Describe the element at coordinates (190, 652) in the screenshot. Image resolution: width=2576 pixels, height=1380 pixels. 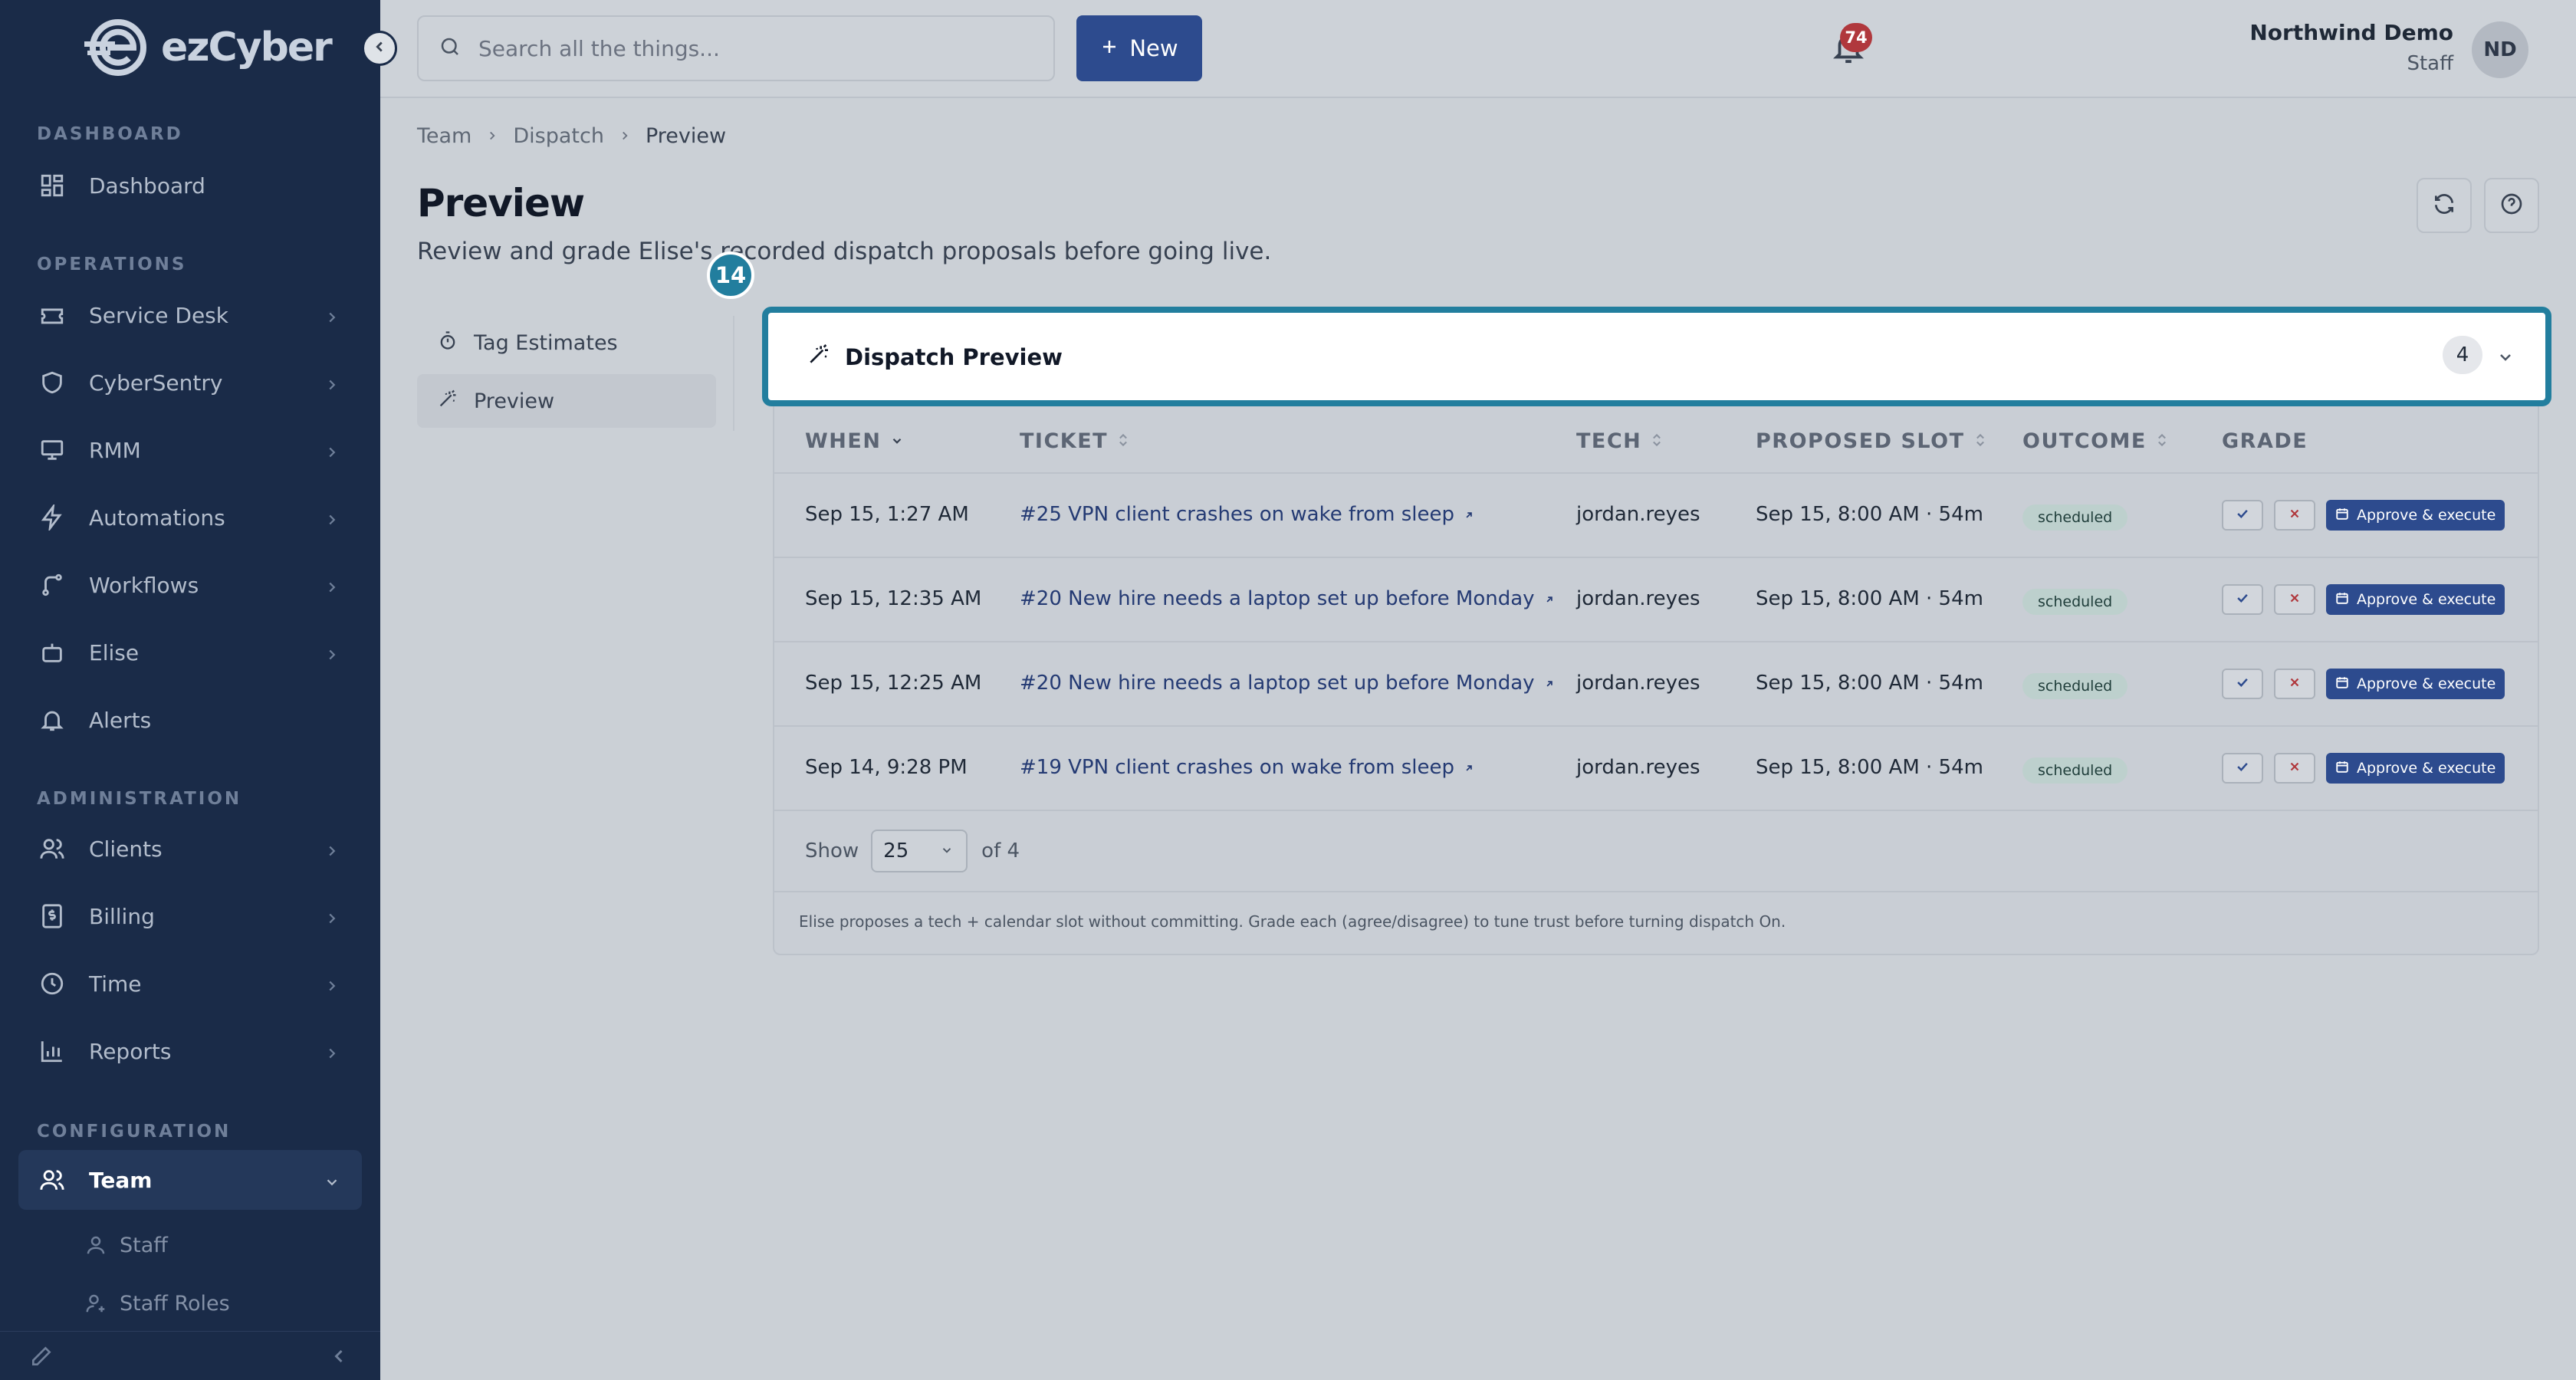
I see `sidebar-item-elise: Elise` at that location.